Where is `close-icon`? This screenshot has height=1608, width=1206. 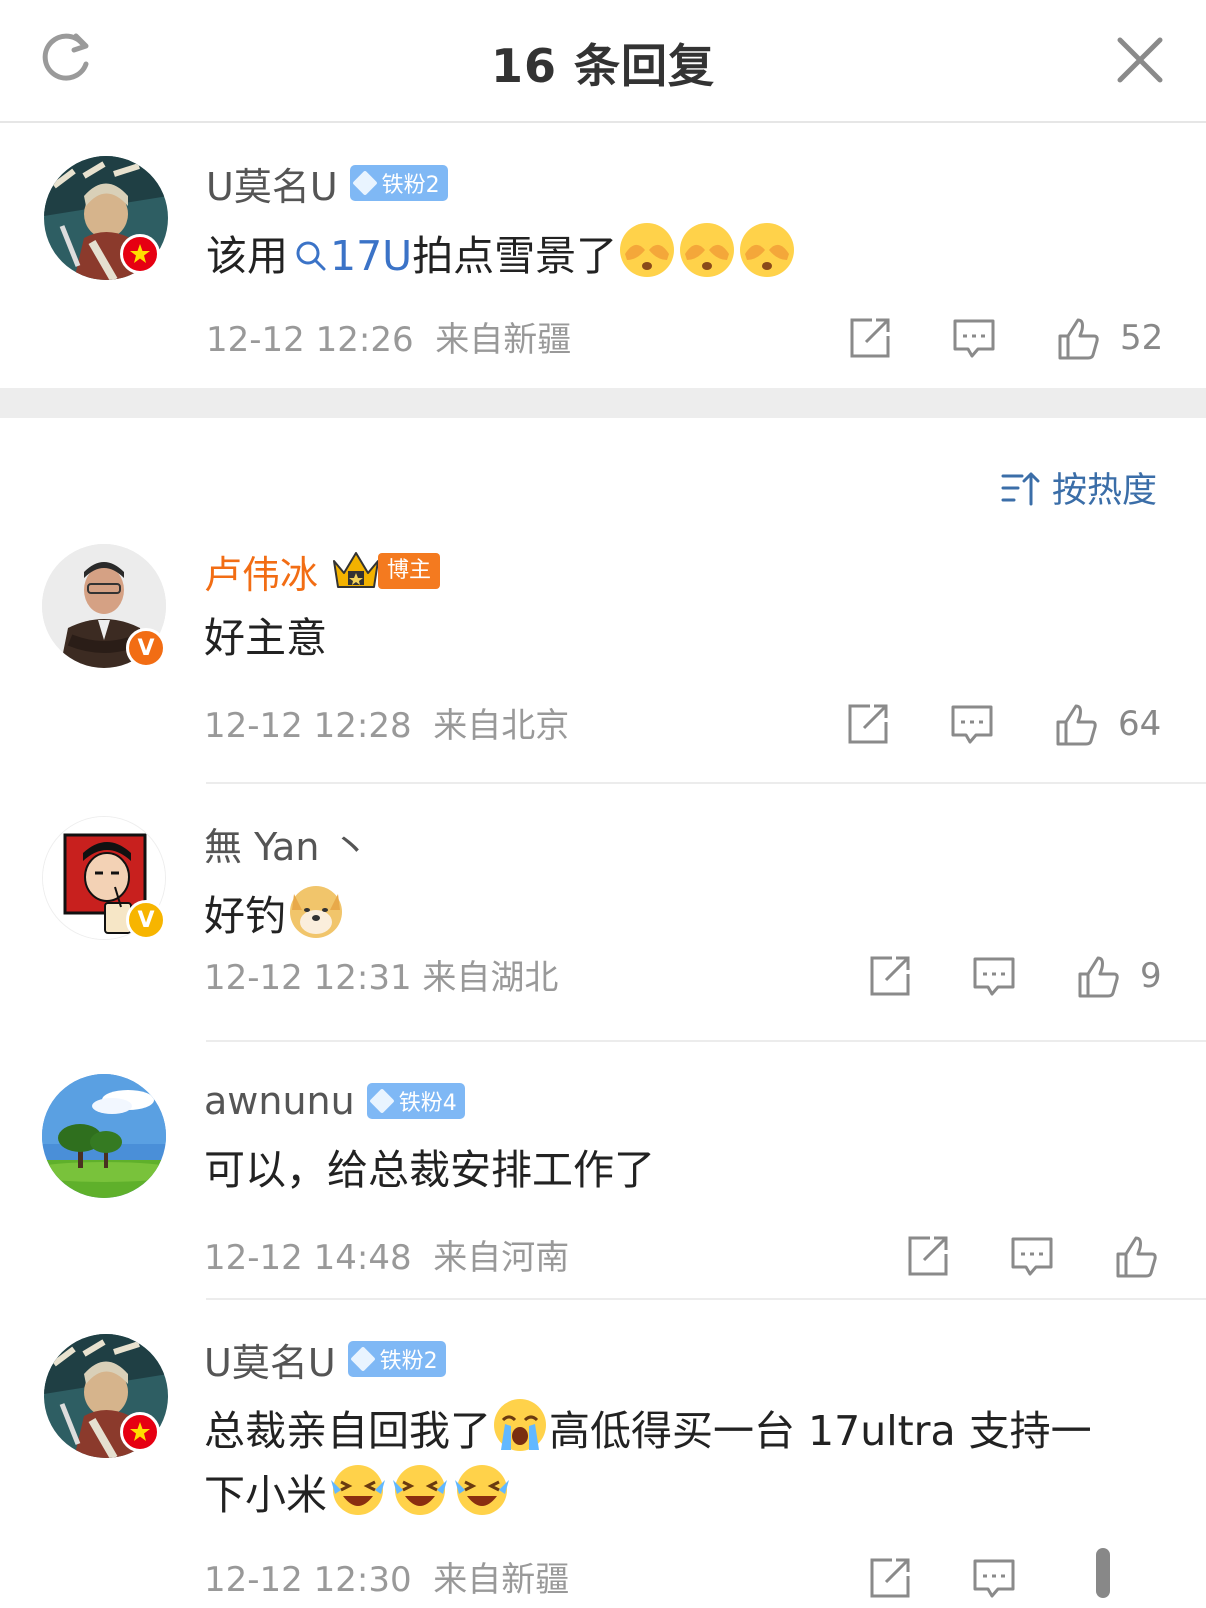
close-icon is located at coordinates (1140, 60).